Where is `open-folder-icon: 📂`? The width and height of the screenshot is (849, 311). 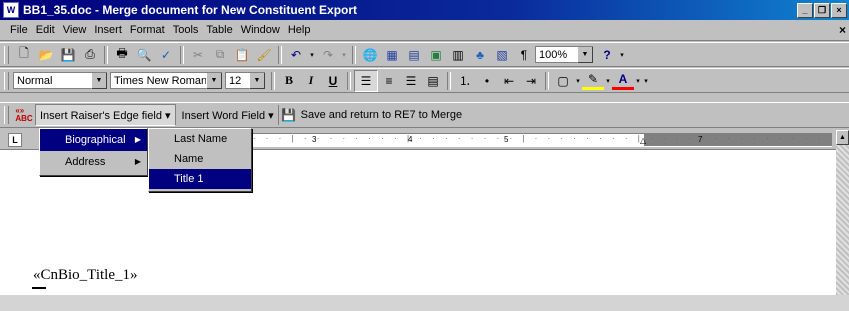 open-folder-icon: 📂 is located at coordinates (46, 55).